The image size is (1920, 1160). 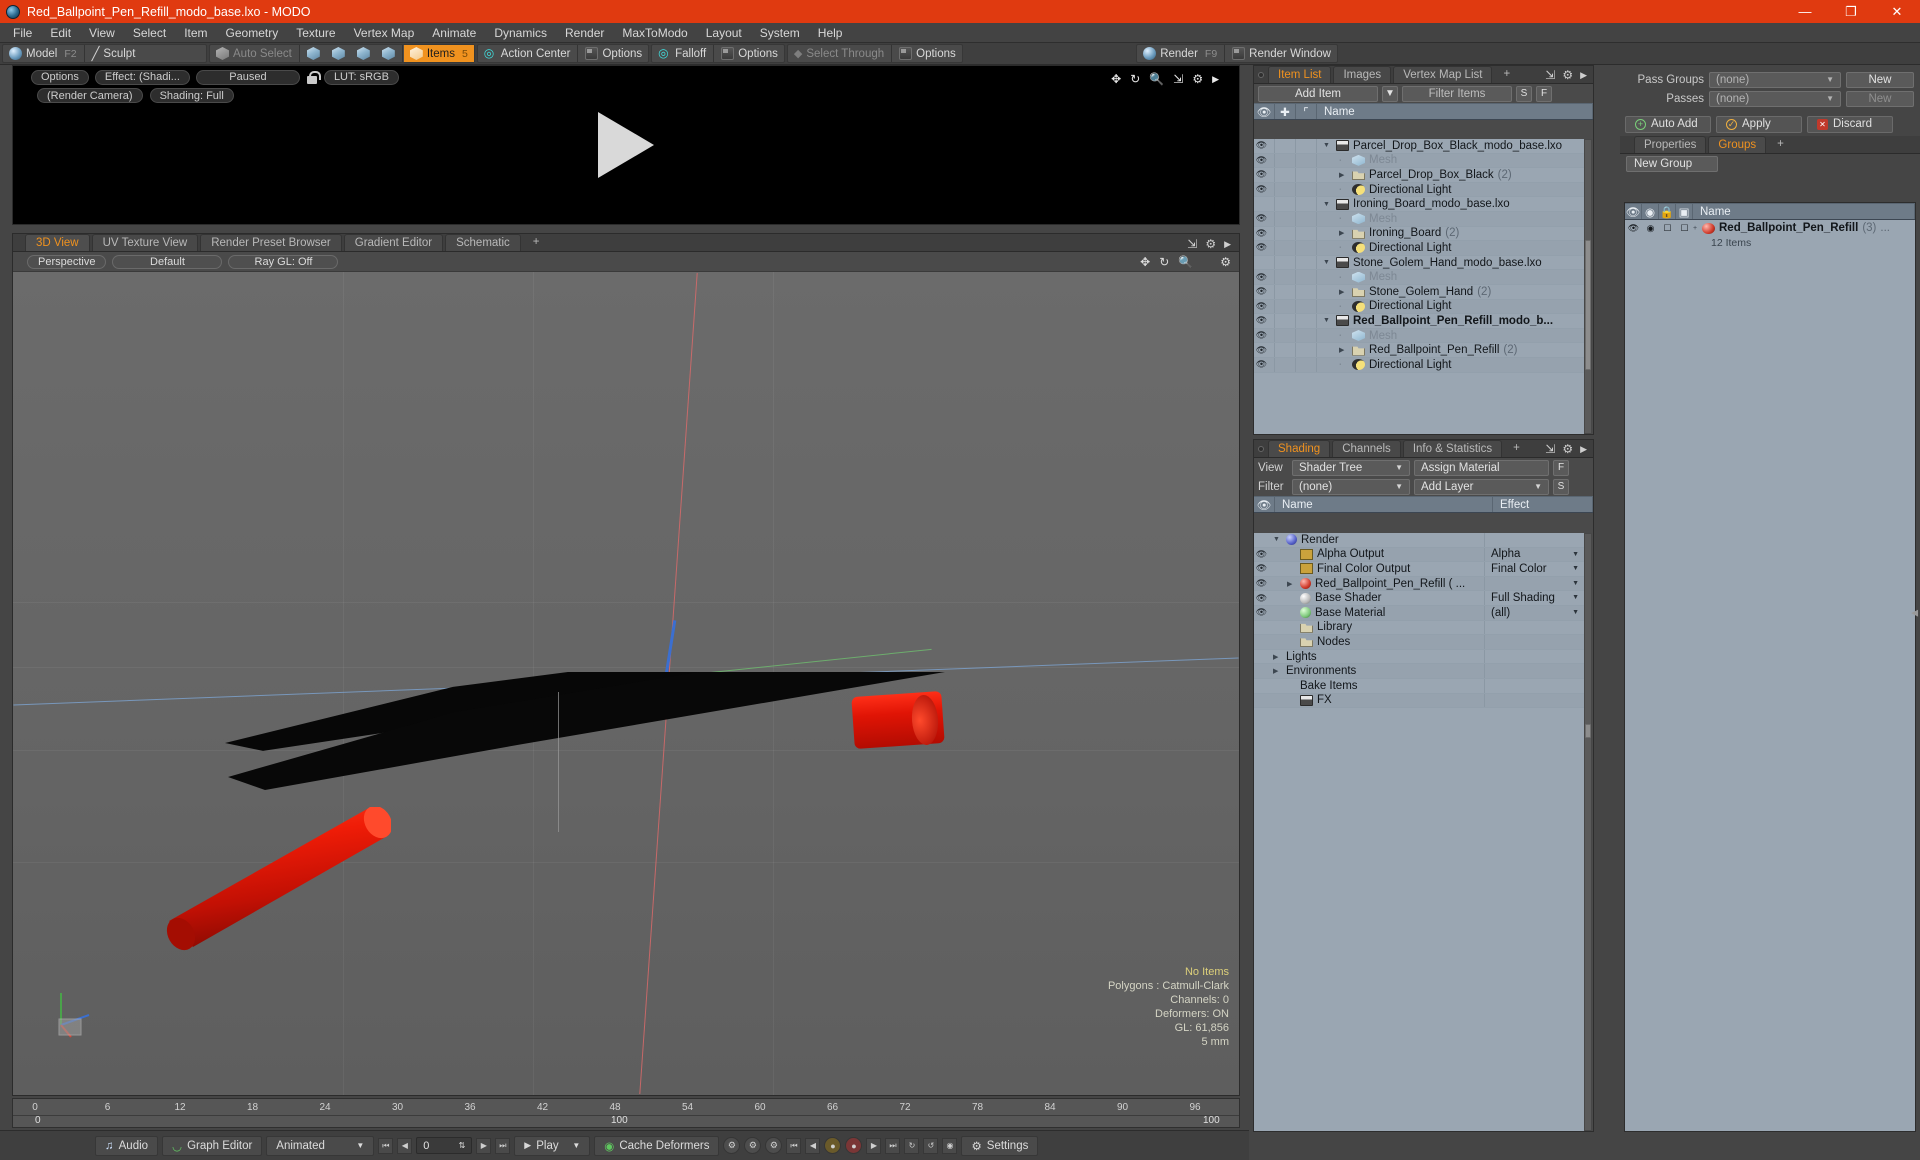 What do you see at coordinates (682, 53) in the screenshot?
I see `falloff-button: ◎ Falloff` at bounding box center [682, 53].